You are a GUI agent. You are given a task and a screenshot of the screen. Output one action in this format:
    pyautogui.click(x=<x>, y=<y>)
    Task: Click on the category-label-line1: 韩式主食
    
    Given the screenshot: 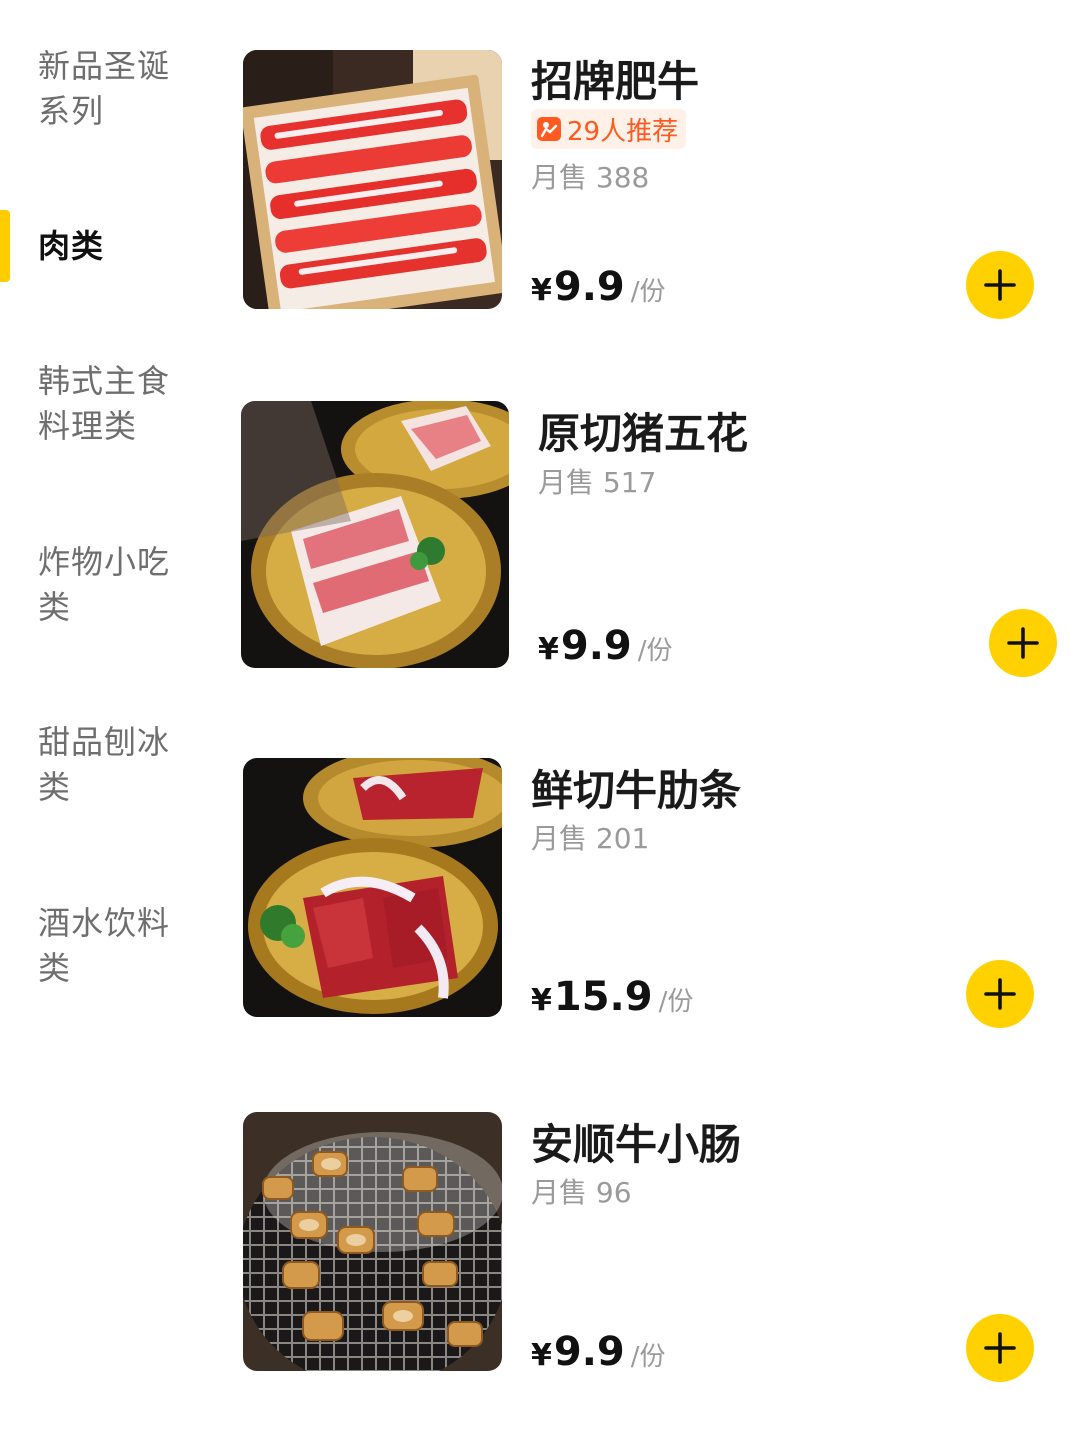 What is the action you would take?
    pyautogui.click(x=104, y=381)
    